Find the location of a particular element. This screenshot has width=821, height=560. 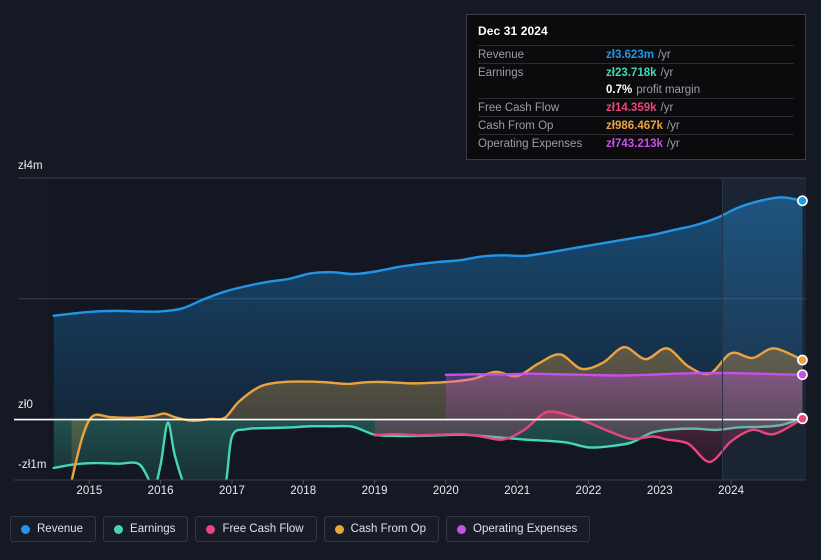

x-axis-tick-2024: 2024 is located at coordinates (731, 491).